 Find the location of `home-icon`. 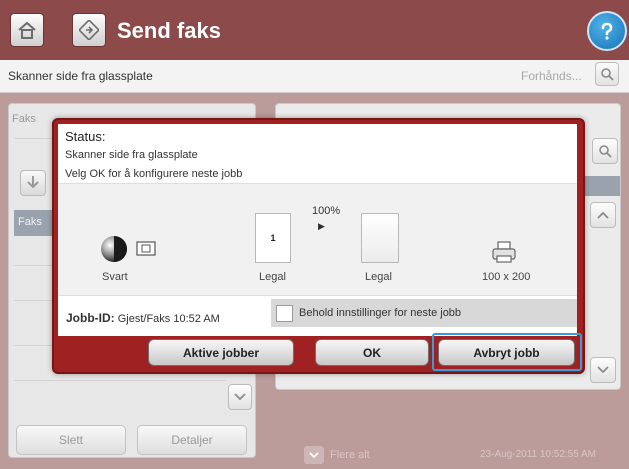

home-icon is located at coordinates (27, 30).